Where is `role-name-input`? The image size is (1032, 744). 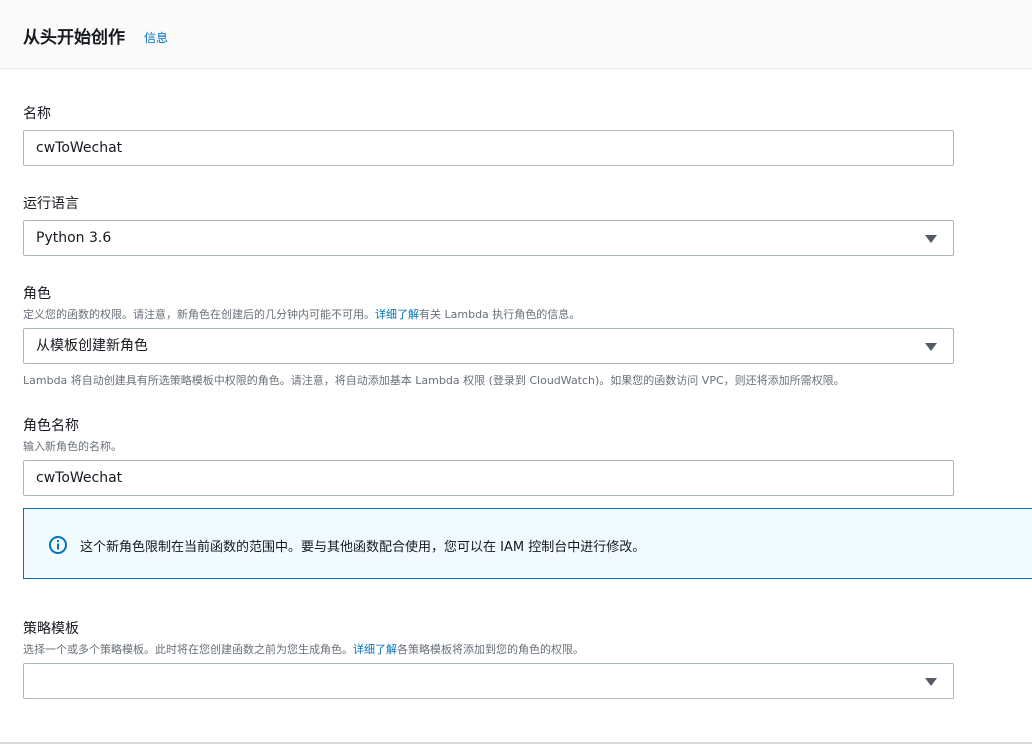
role-name-input is located at coordinates (488, 478).